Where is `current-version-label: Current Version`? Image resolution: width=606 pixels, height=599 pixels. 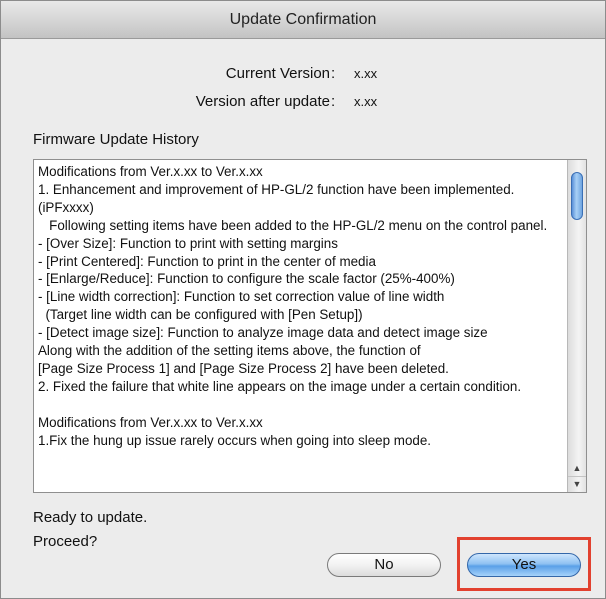
current-version-label: Current Version is located at coordinates (277, 73).